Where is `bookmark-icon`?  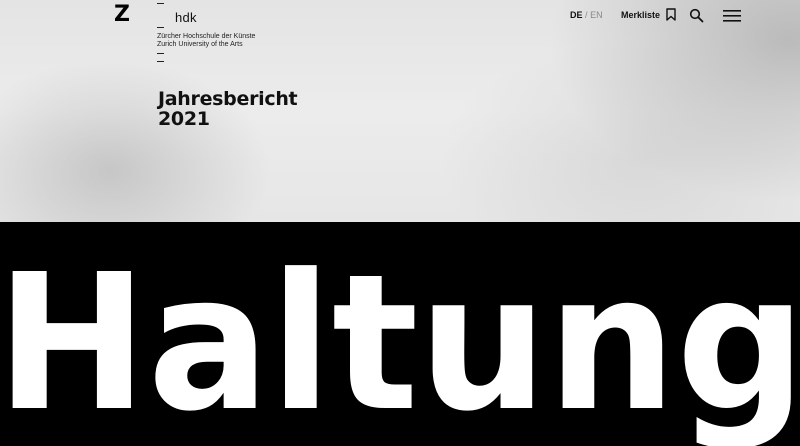
bookmark-icon is located at coordinates (671, 14).